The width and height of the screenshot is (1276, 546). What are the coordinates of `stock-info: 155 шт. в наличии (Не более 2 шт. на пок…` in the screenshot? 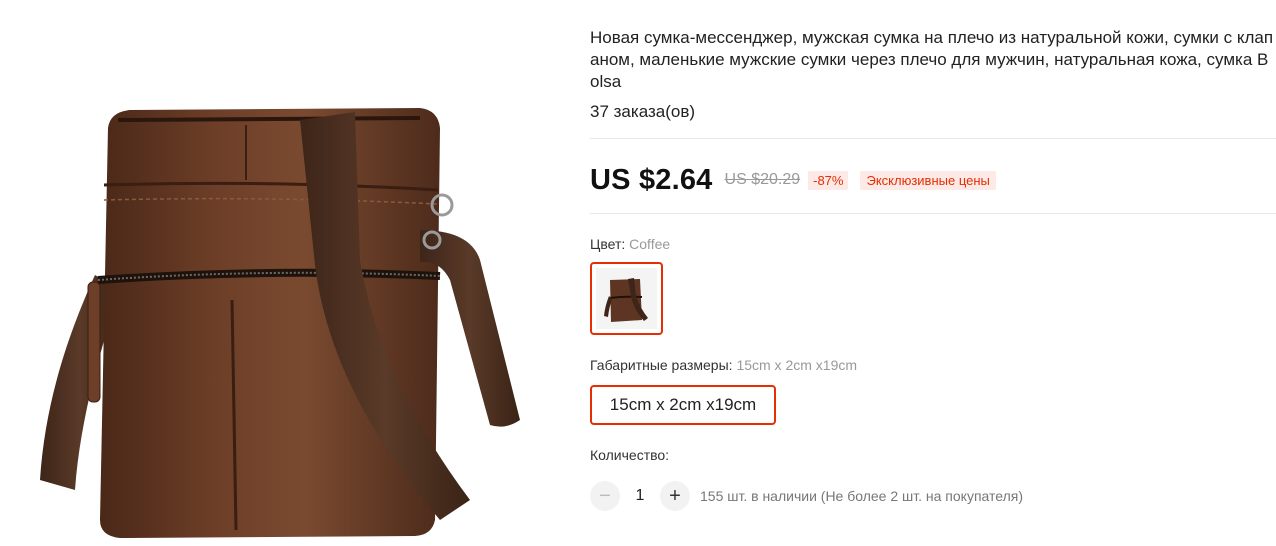 It's located at (862, 496).